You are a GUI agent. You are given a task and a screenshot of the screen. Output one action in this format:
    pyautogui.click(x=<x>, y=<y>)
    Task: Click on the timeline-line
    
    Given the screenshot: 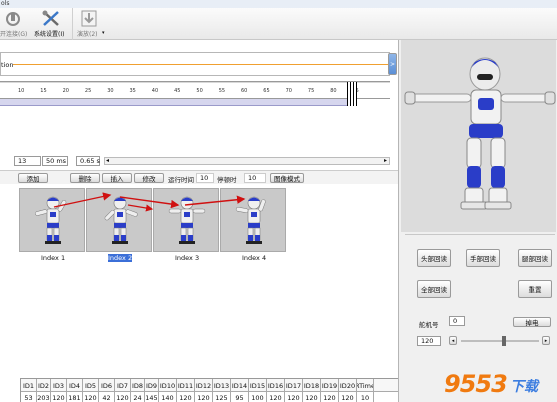 What is the action you would take?
    pyautogui.click(x=201, y=64)
    